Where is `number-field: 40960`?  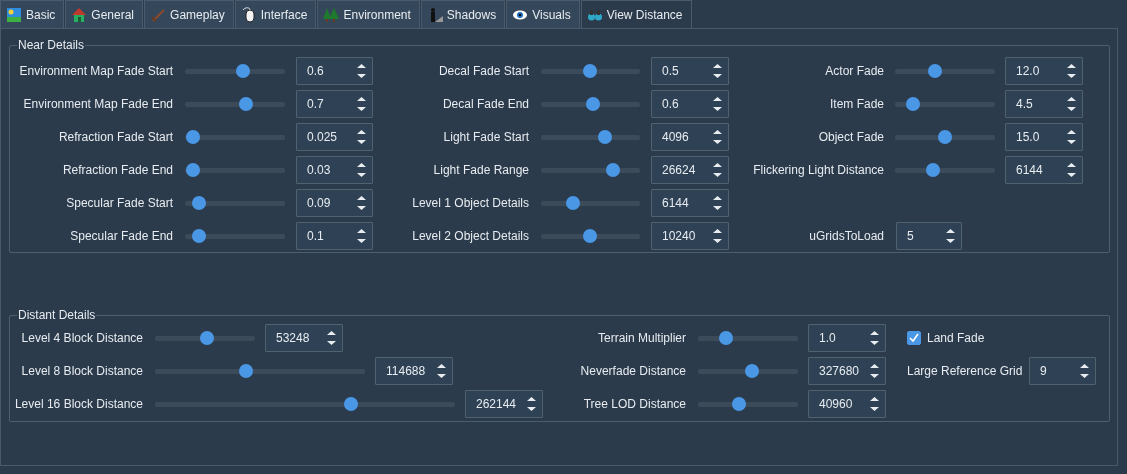
number-field: 40960 is located at coordinates (847, 404).